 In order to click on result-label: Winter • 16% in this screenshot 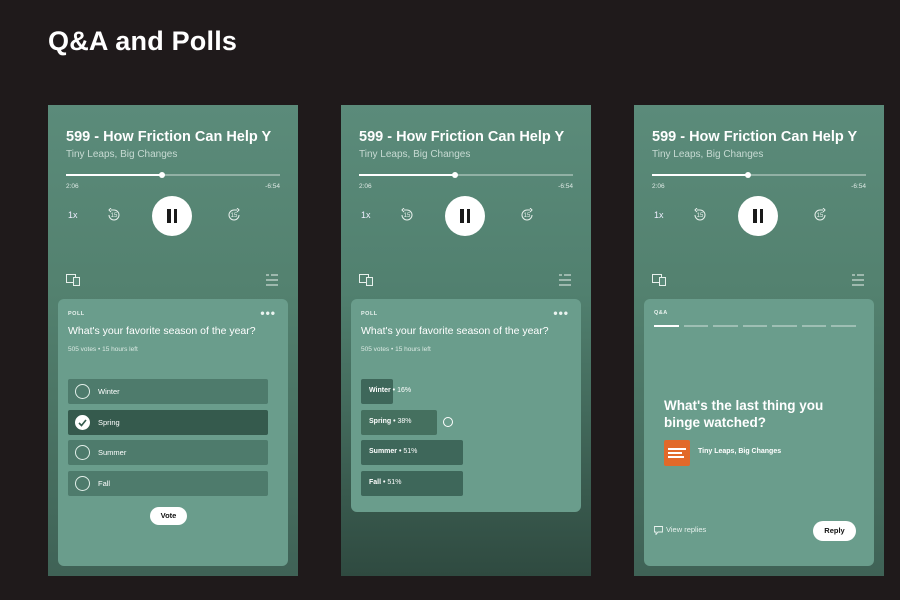, I will do `click(390, 390)`.